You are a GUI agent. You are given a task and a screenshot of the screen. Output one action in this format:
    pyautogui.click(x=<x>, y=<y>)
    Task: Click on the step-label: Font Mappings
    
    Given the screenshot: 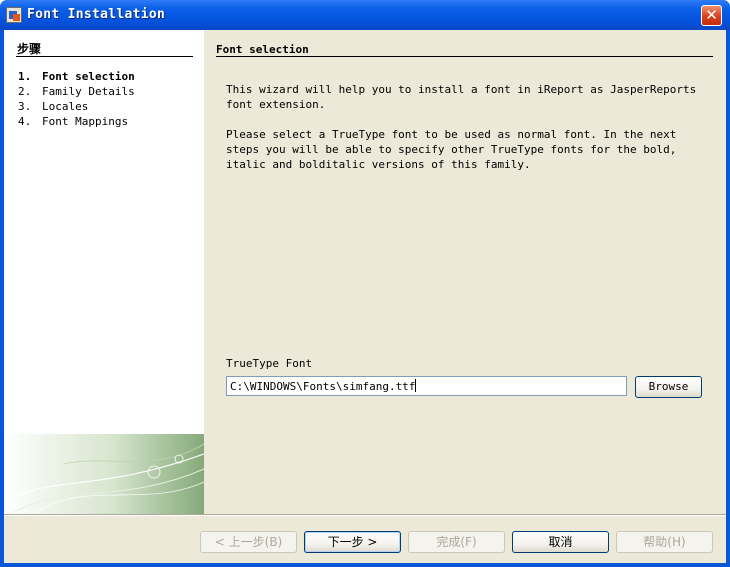 What is the action you would take?
    pyautogui.click(x=85, y=121)
    